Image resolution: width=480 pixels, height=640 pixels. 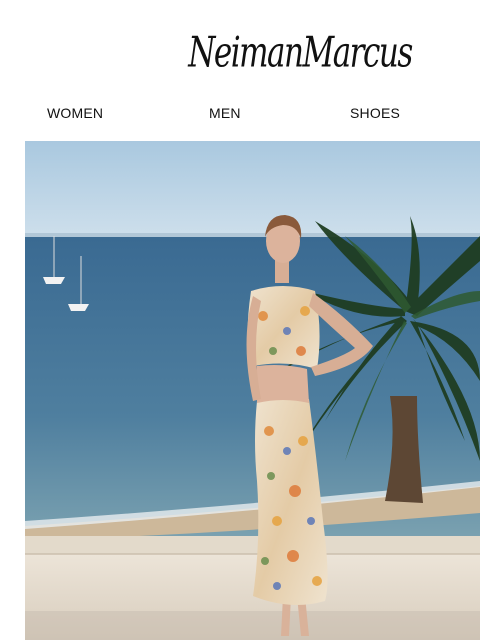 What do you see at coordinates (375, 113) in the screenshot?
I see `nav-shoes: SHOES` at bounding box center [375, 113].